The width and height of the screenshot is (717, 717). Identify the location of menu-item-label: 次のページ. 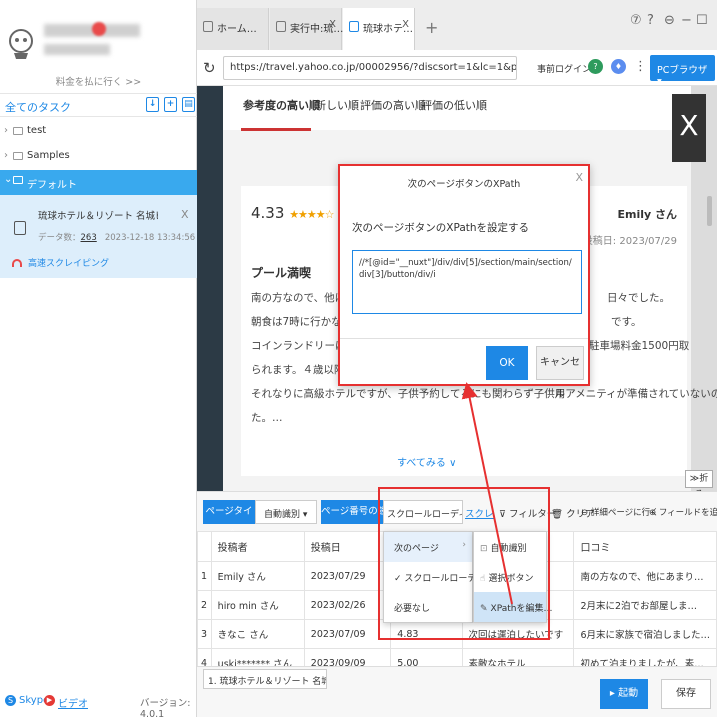
(416, 549).